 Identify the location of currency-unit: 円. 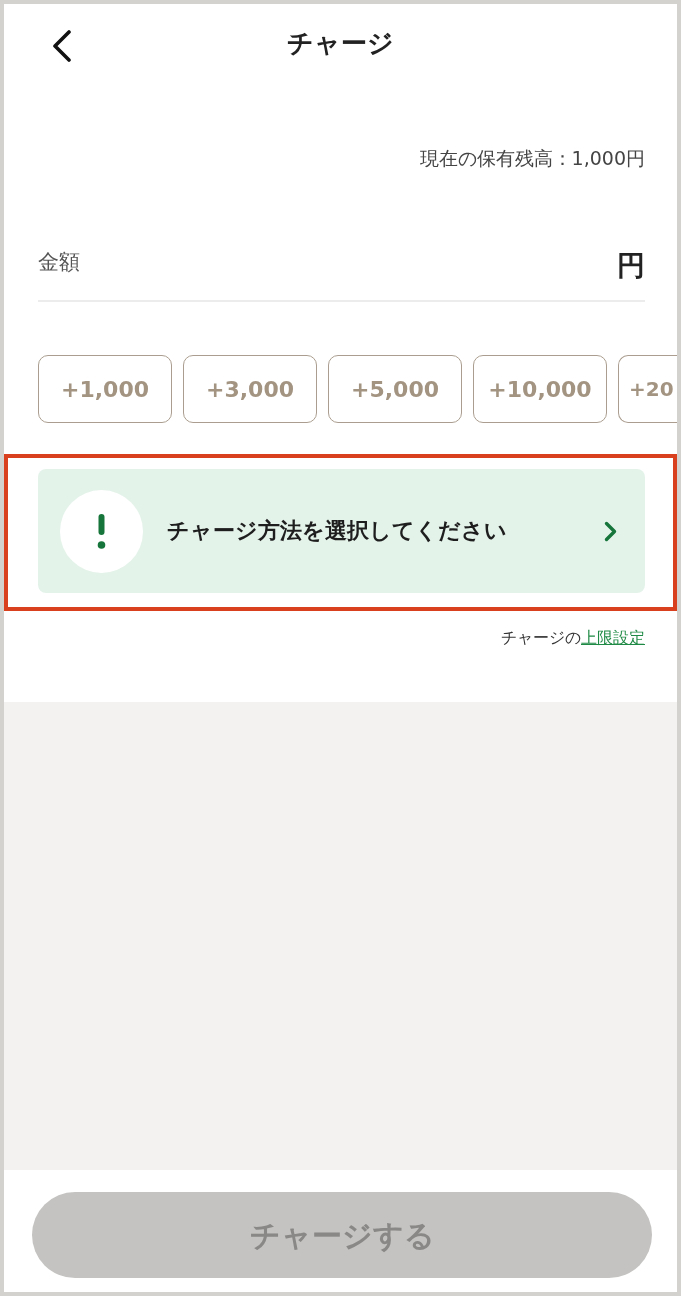
(631, 266).